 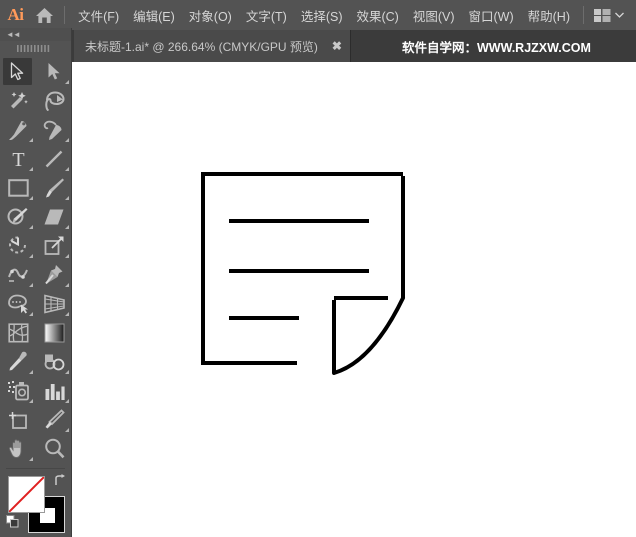 What do you see at coordinates (377, 15) in the screenshot?
I see `menu-effect: 效果(C)` at bounding box center [377, 15].